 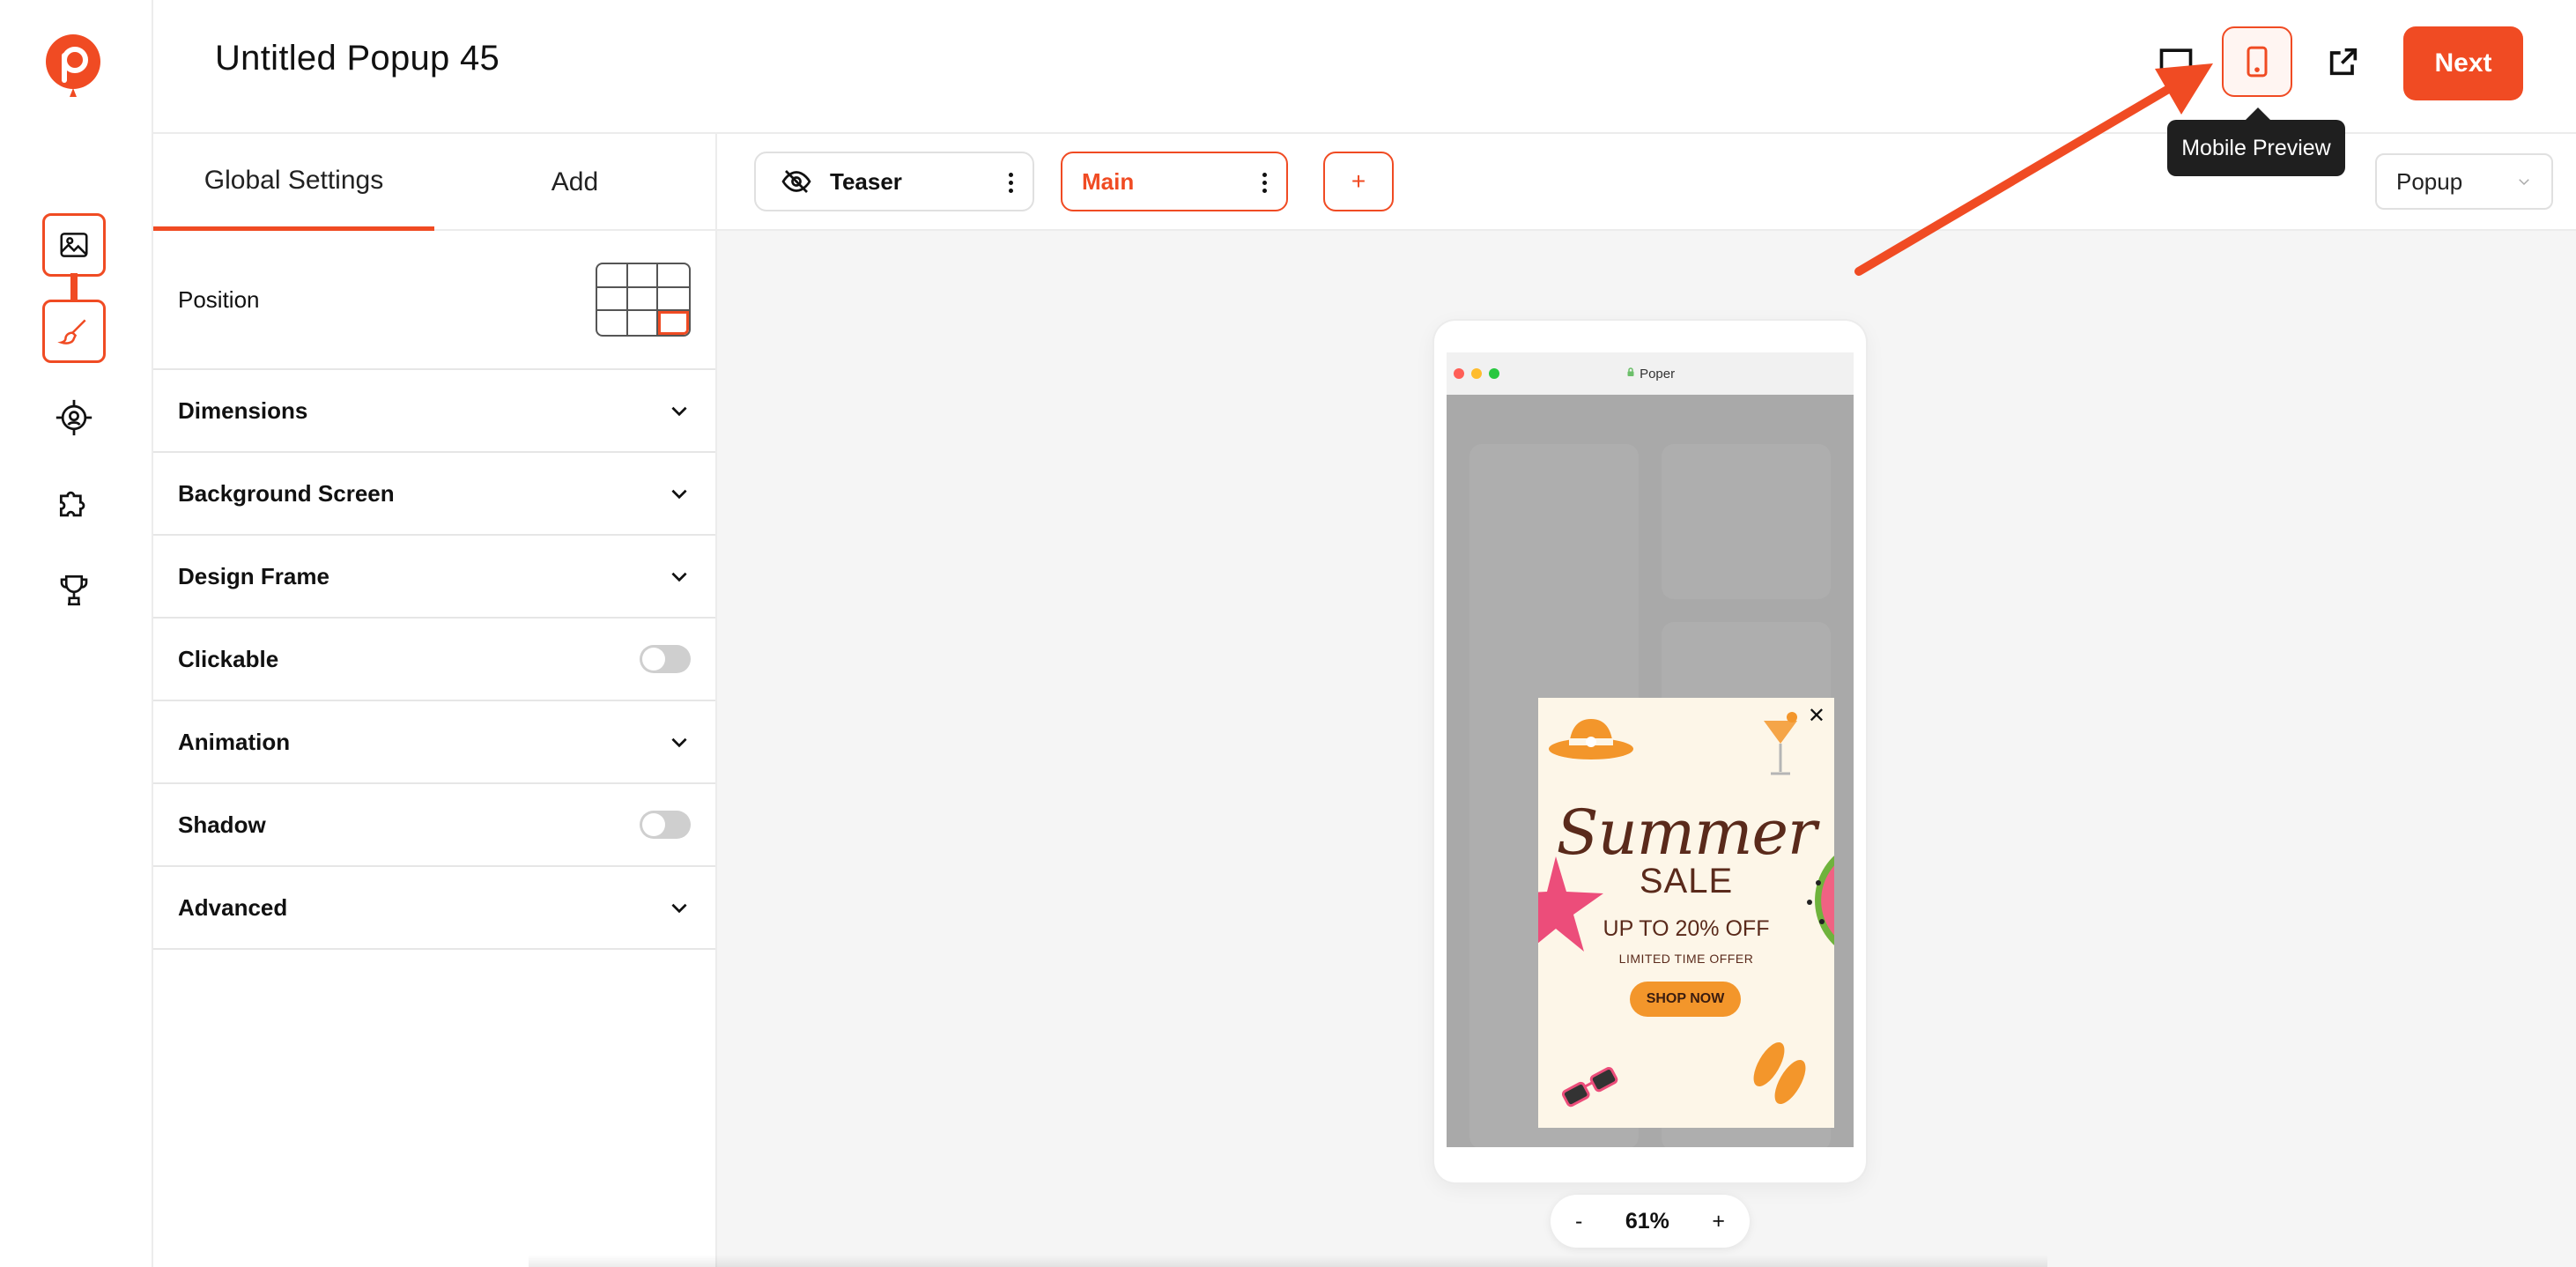 I want to click on clickable-toggle, so click(x=666, y=659).